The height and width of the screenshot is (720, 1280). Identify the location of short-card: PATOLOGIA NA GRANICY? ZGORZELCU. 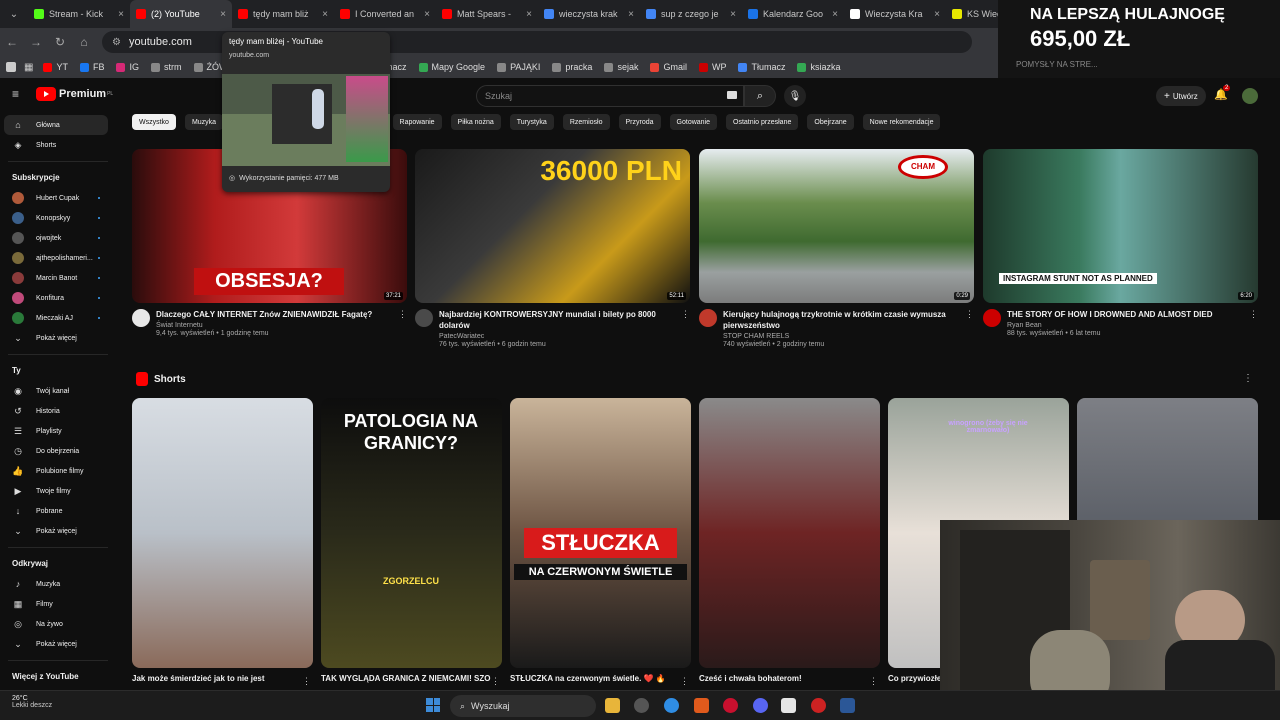
(411, 533).